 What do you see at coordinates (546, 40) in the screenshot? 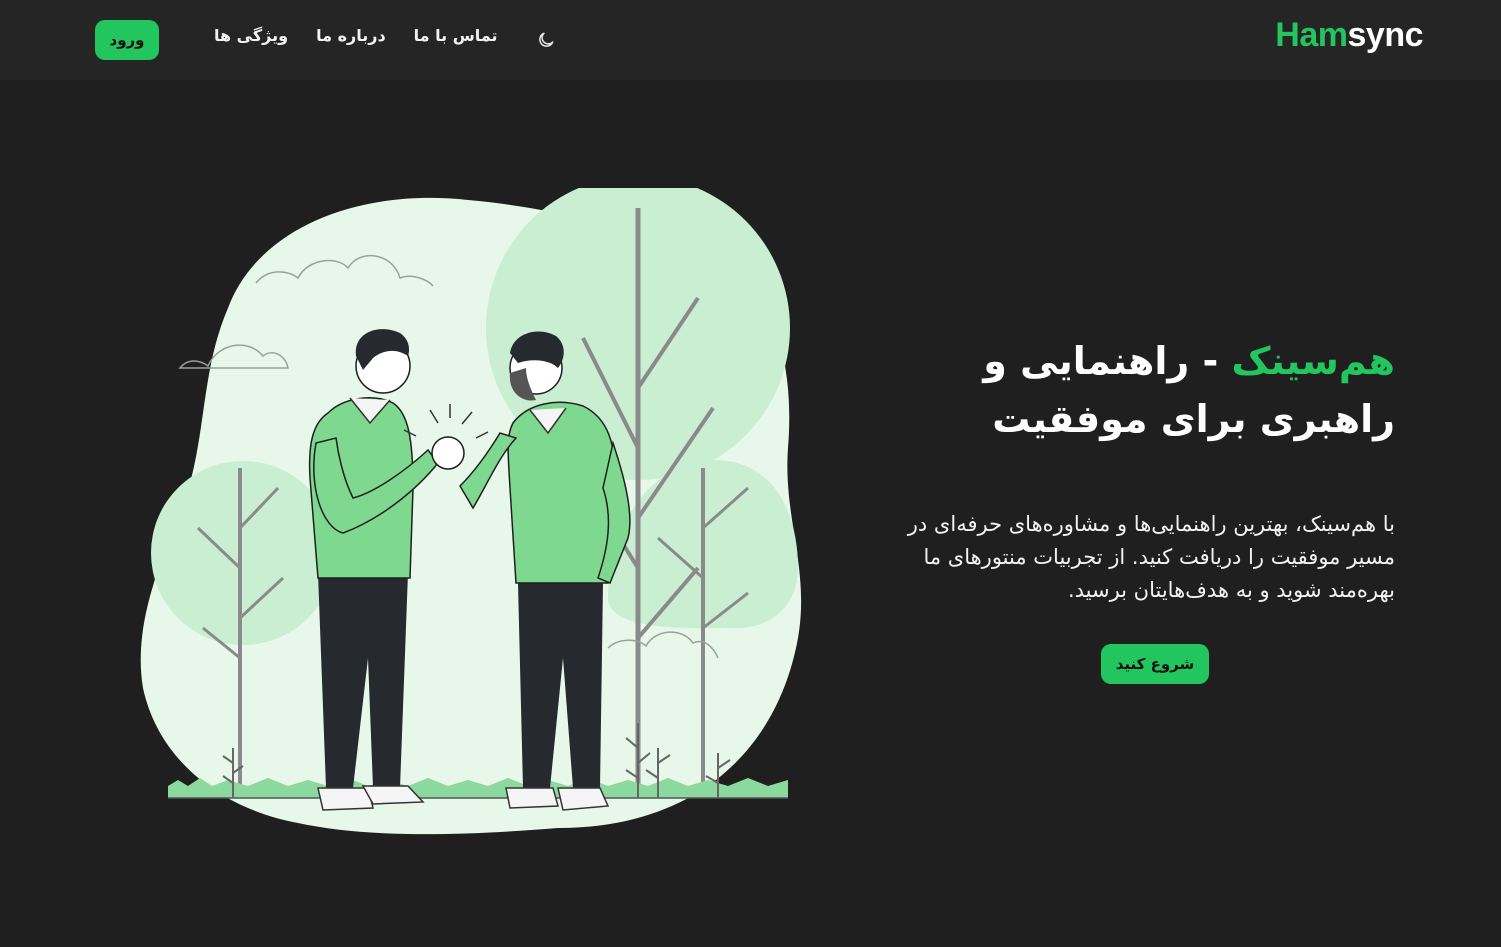
I see `moon-icon` at bounding box center [546, 40].